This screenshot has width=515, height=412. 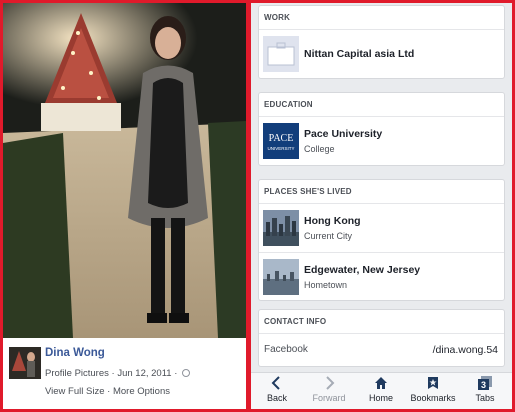 I want to click on school-logo: PACE UNIVERSITY, so click(x=281, y=141).